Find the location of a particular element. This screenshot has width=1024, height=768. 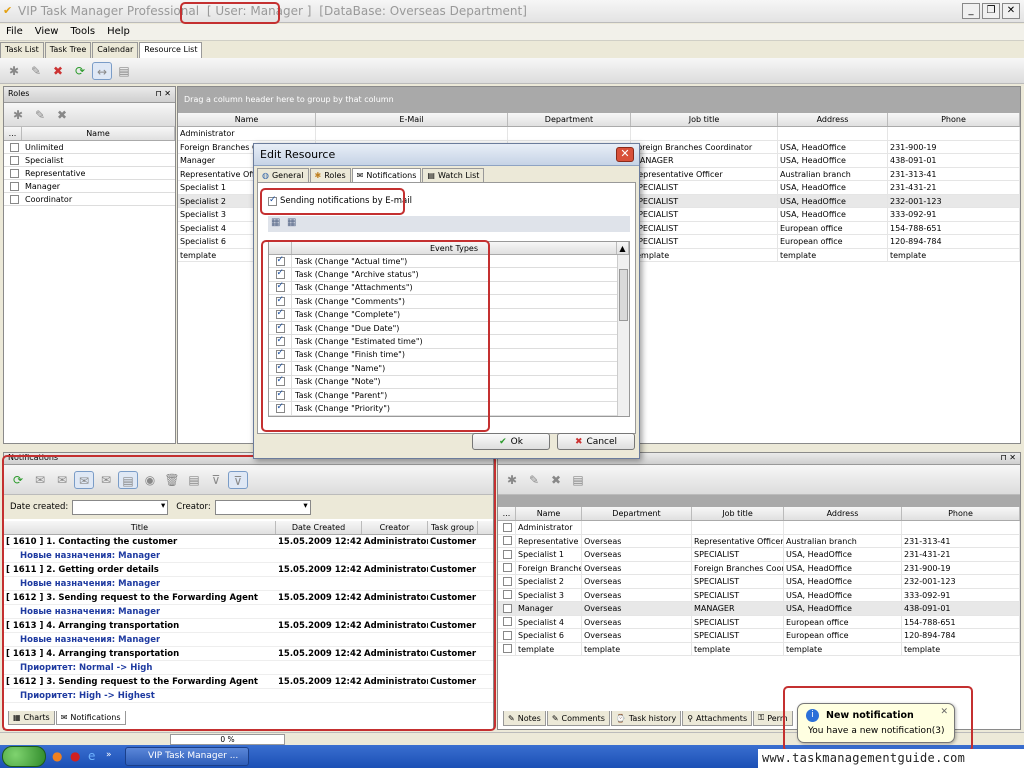

delete-resource-icon: ✖ is located at coordinates (58, 71).